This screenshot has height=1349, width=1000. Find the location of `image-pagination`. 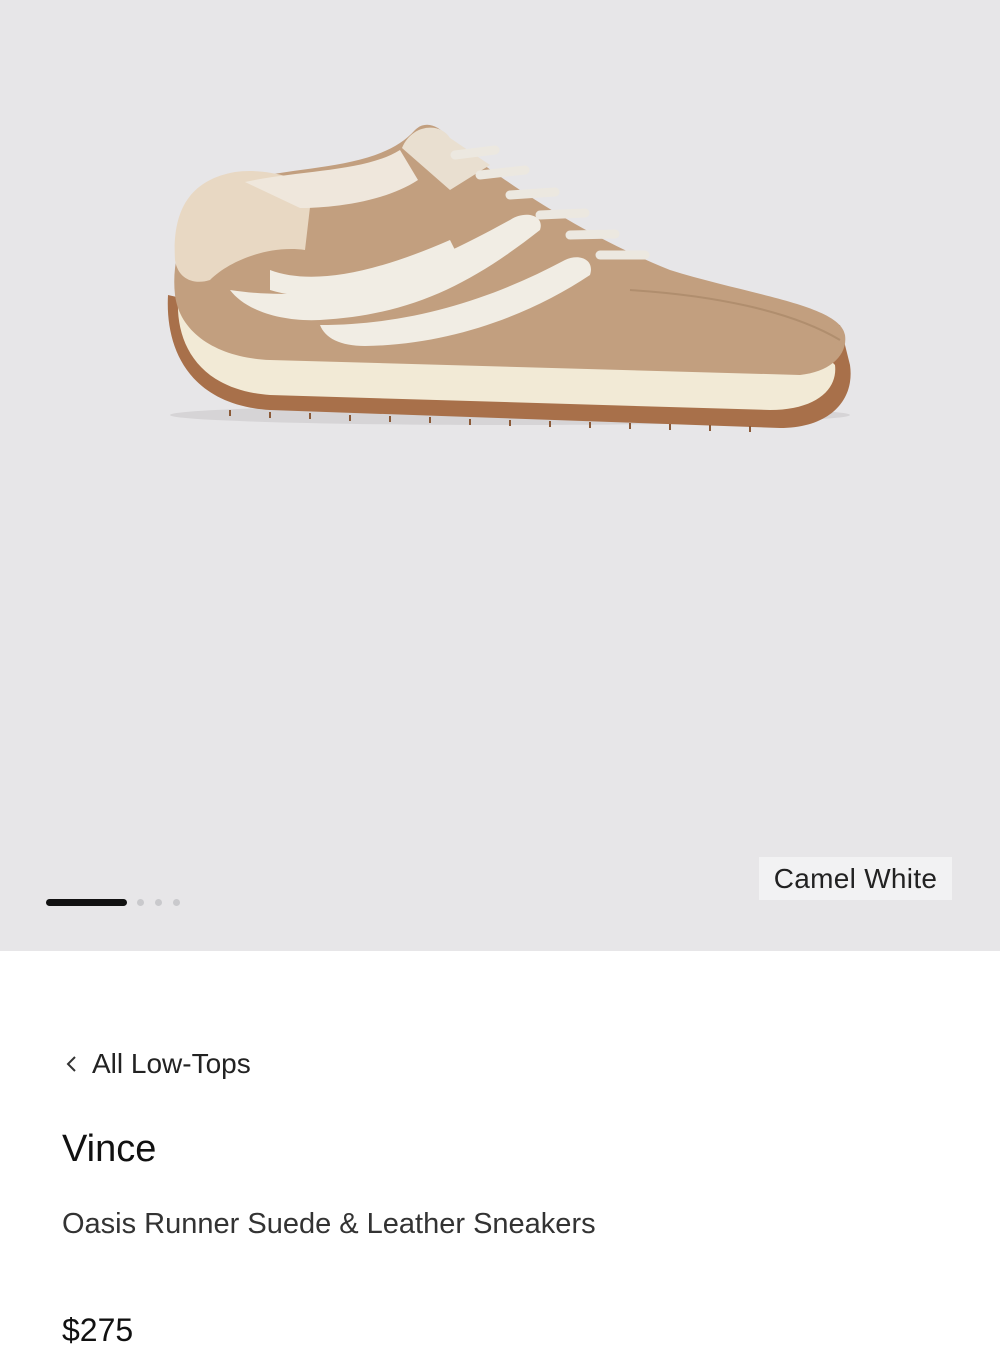

image-pagination is located at coordinates (118, 902).